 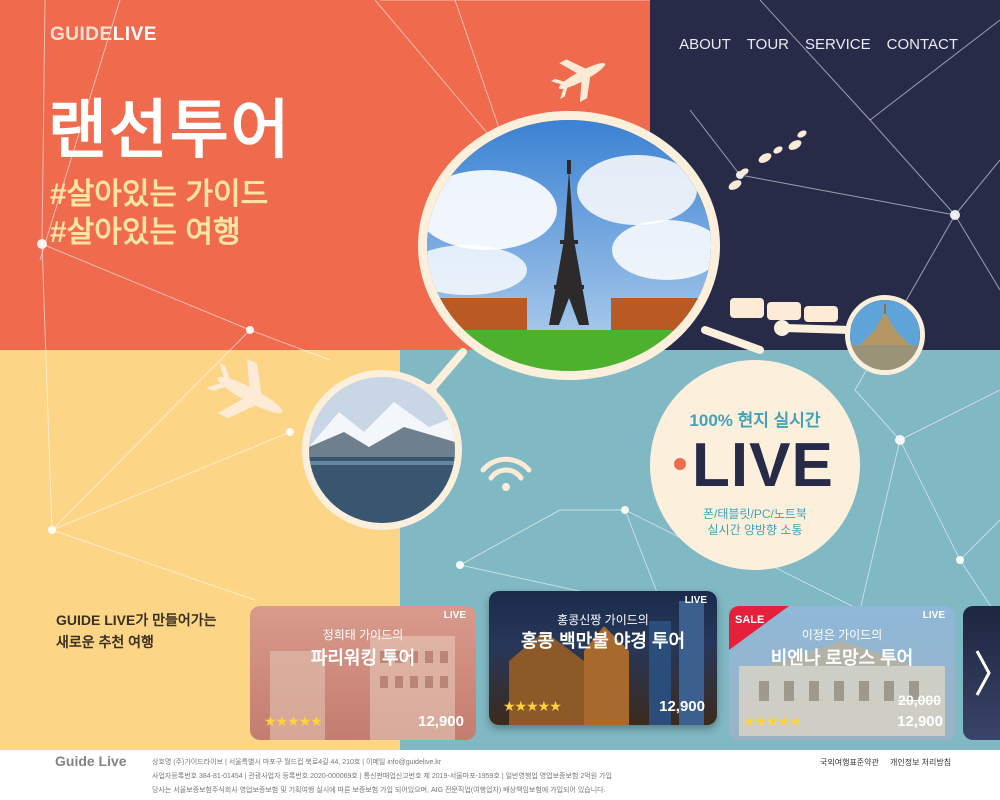 I want to click on card-guide: 정희태 가이드의, so click(x=363, y=635).